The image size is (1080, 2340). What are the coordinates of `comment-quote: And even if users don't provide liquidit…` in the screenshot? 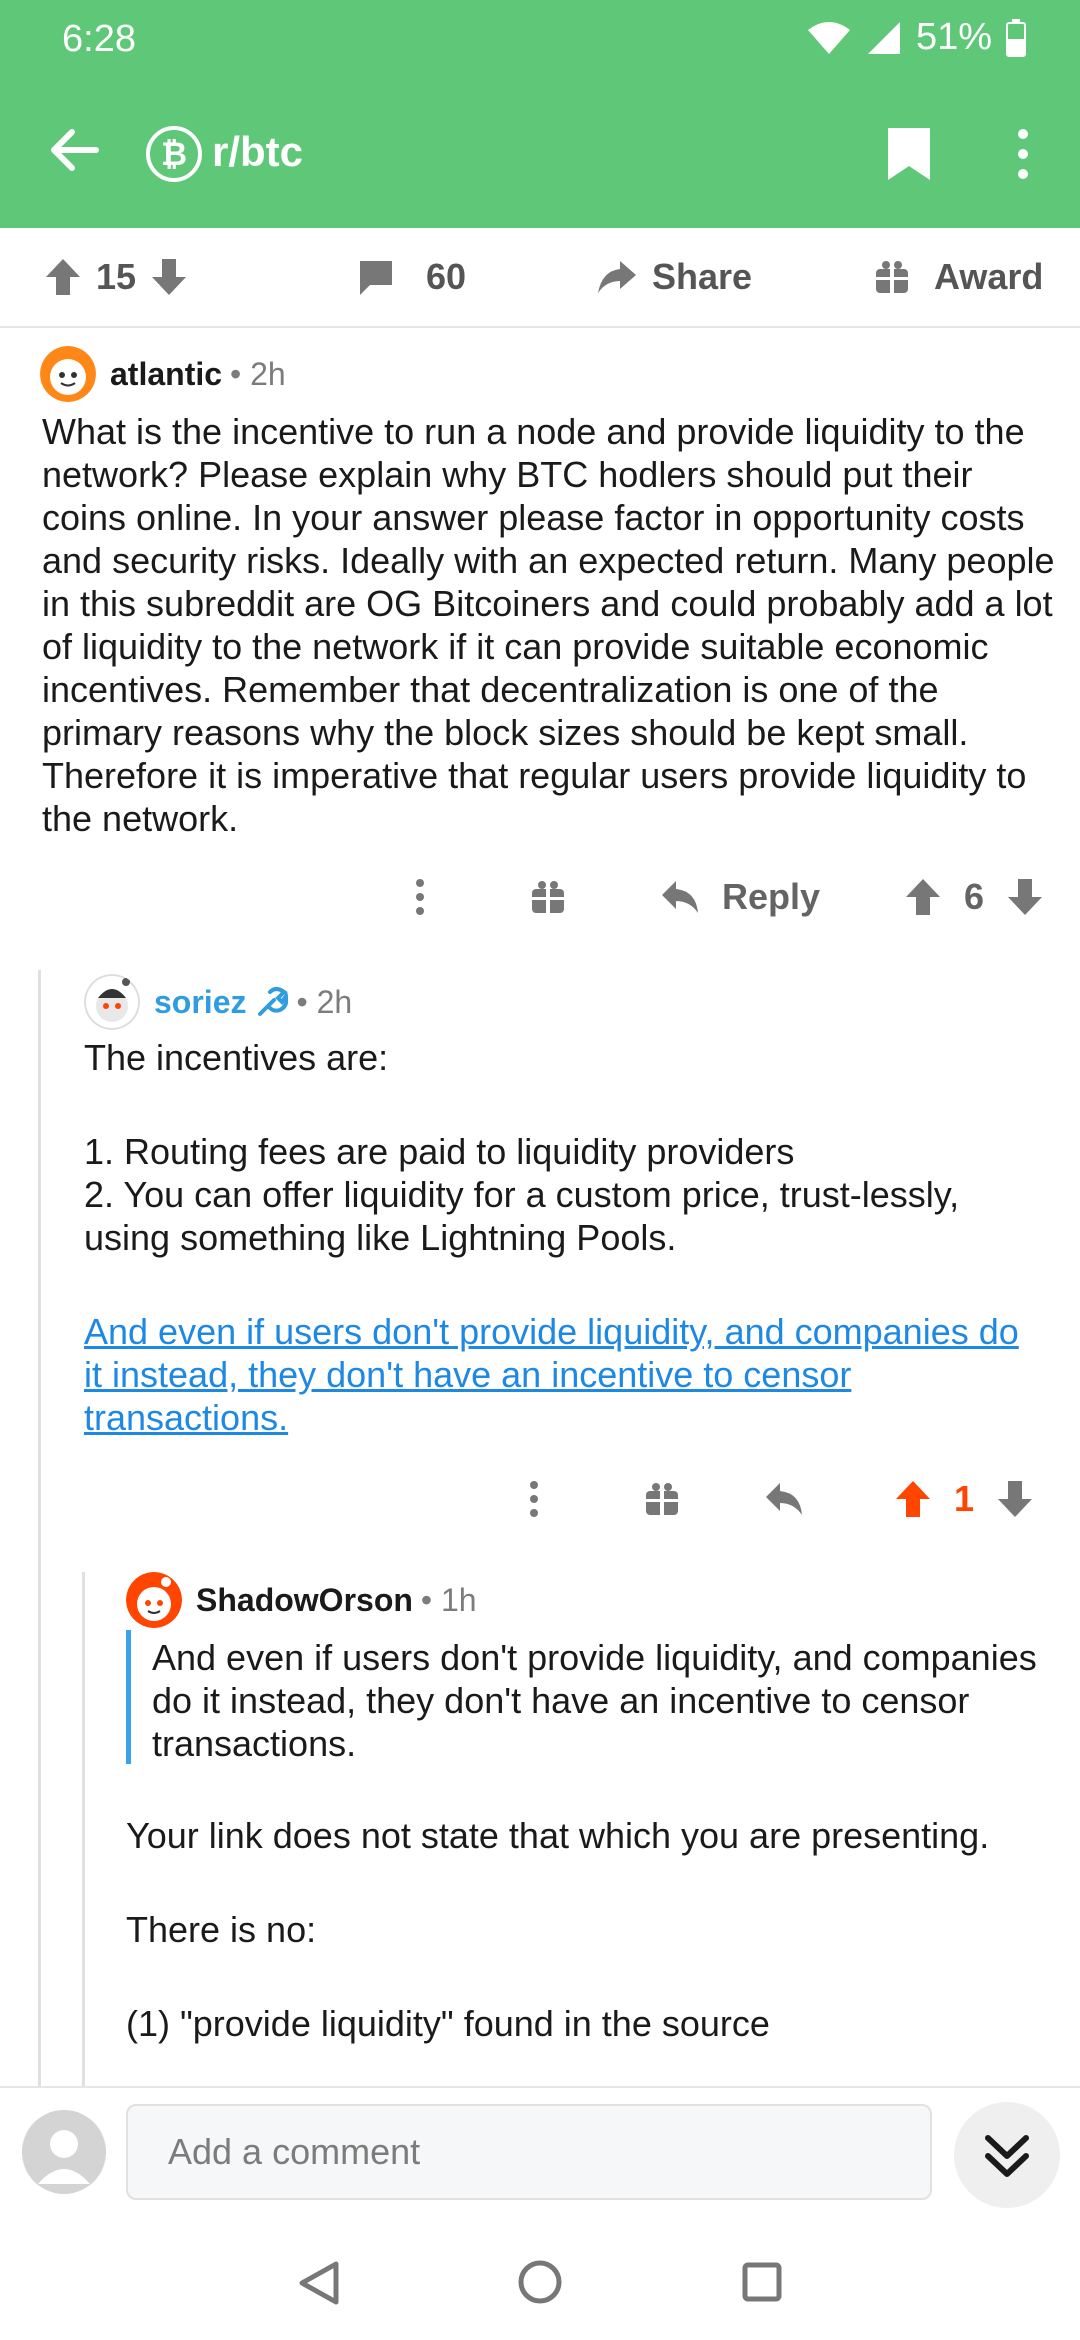 It's located at (594, 1700).